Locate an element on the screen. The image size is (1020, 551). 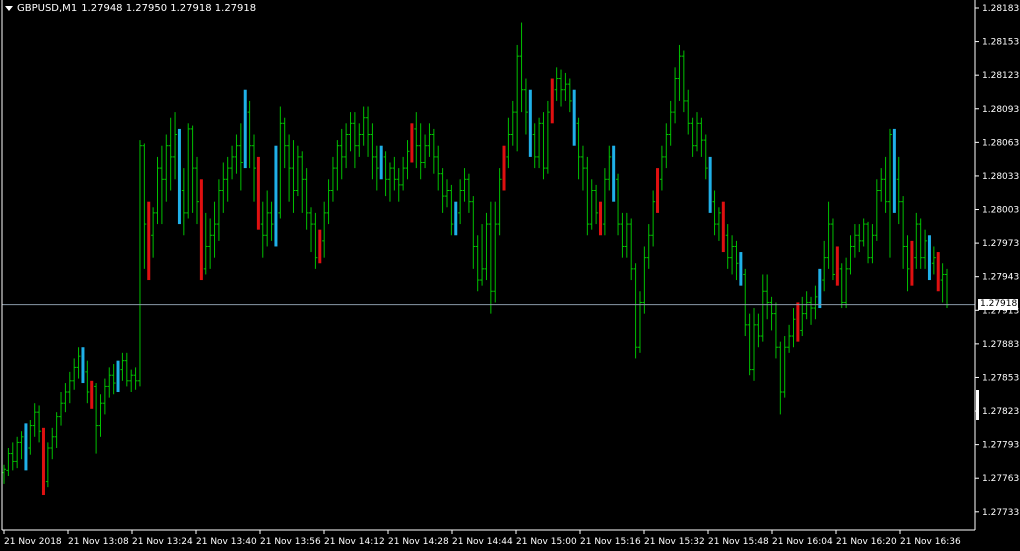
x-tick-label: 21 Nov 13:40 is located at coordinates (226, 542).